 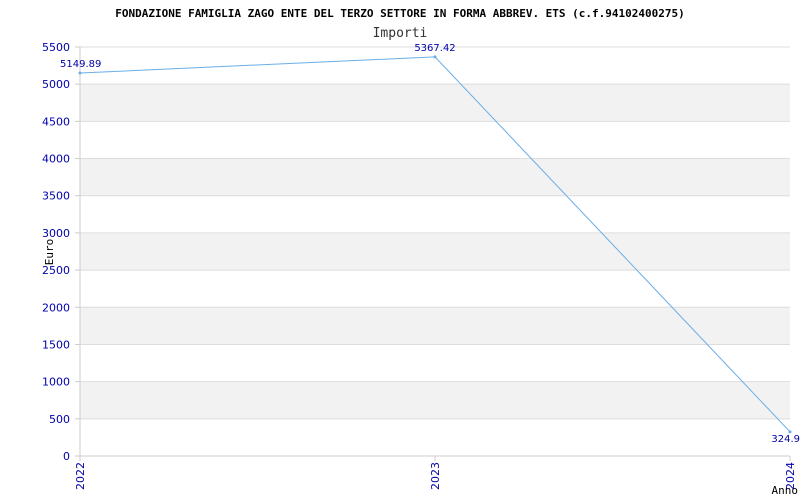 I want to click on y-tick-label: 1000, so click(x=56, y=382).